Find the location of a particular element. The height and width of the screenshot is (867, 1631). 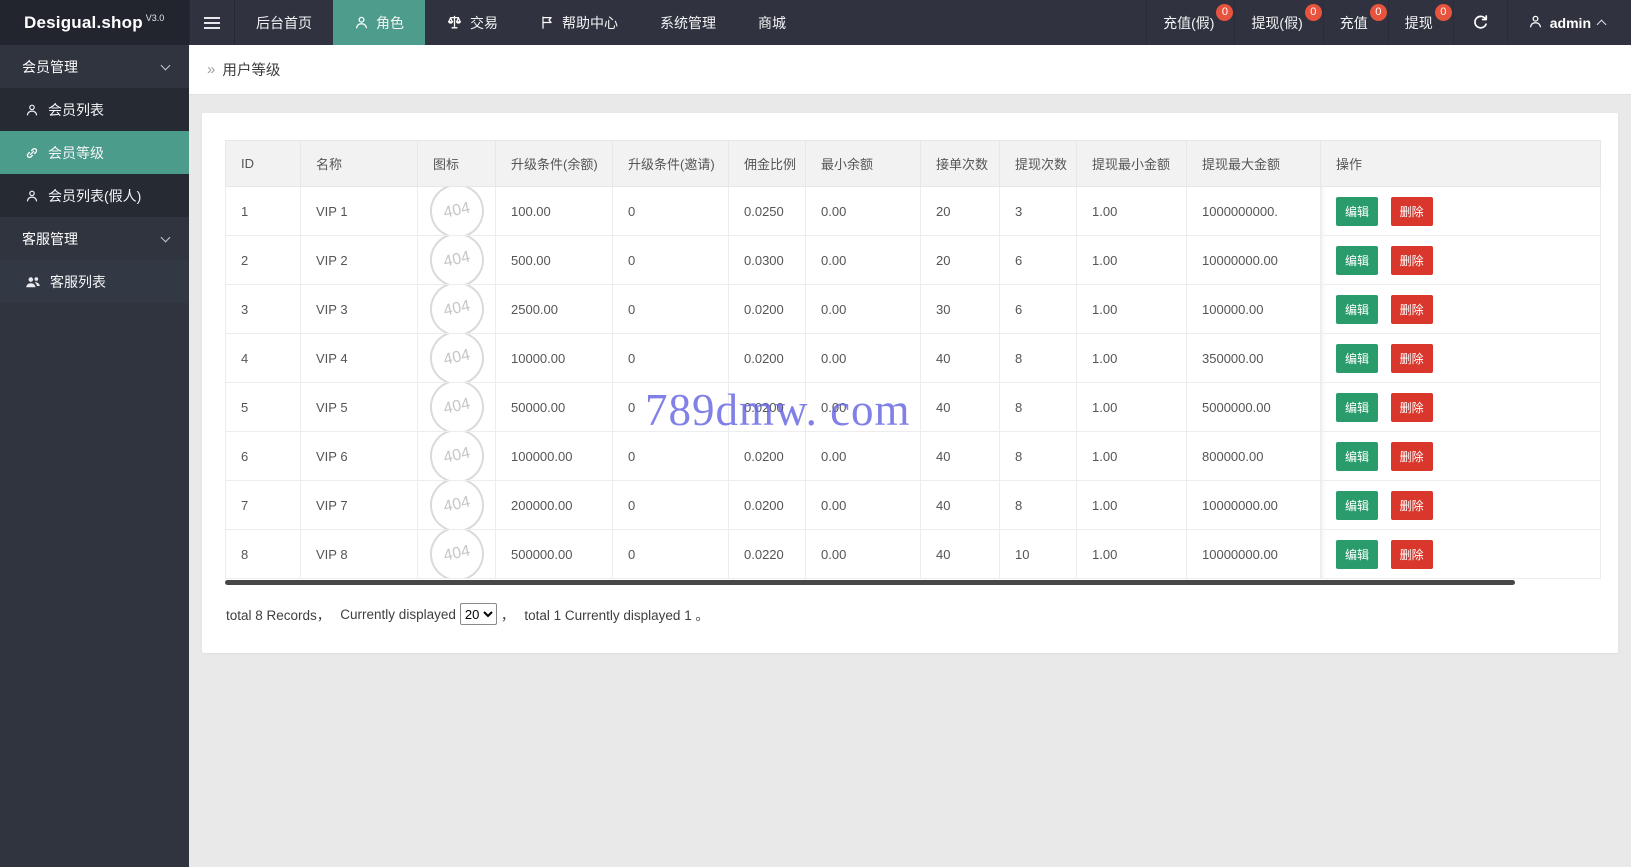

col-header-upgrade-invite: 升级条件(邀请) is located at coordinates (670, 163).